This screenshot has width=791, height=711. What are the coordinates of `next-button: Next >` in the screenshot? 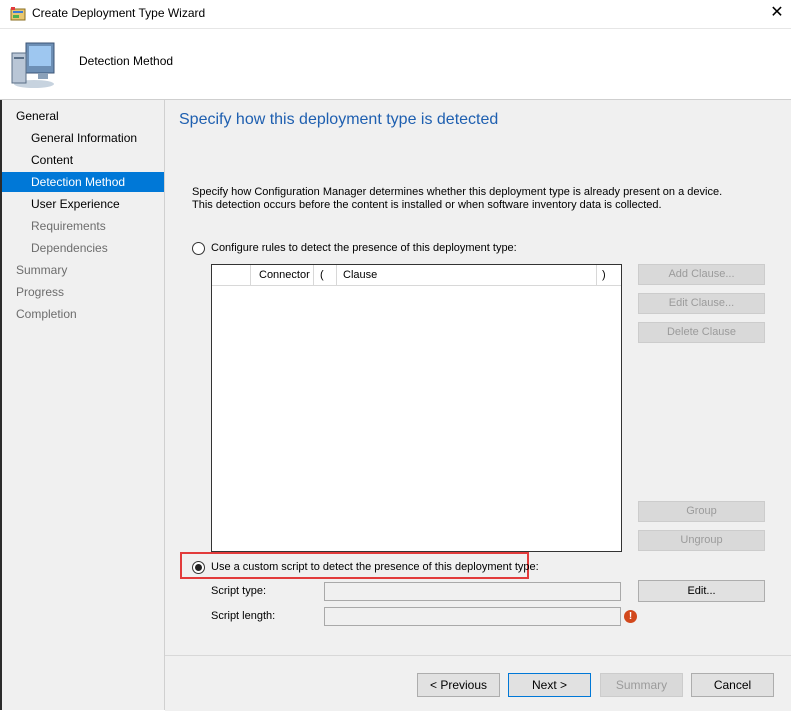 It's located at (549, 685).